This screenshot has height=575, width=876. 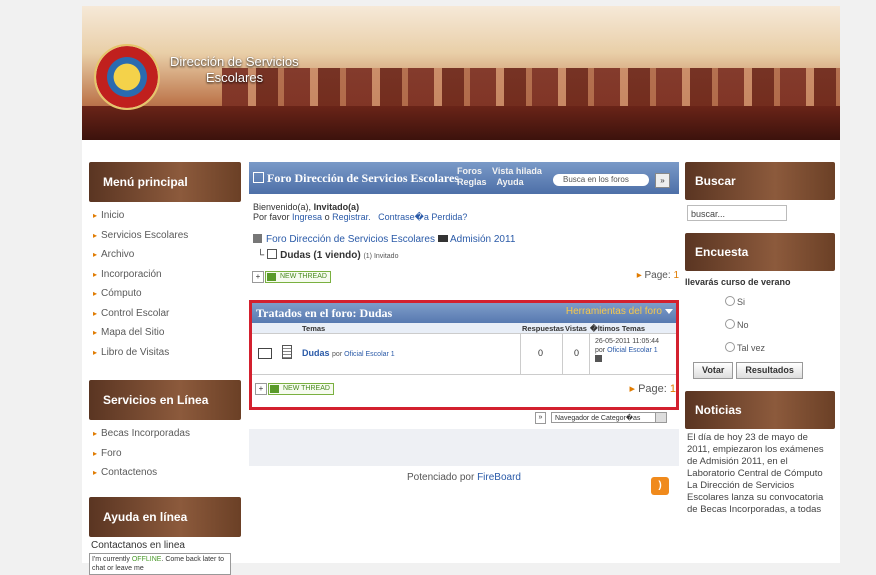 I want to click on breadcrumb-category: Admisión 2011, so click(x=482, y=239).